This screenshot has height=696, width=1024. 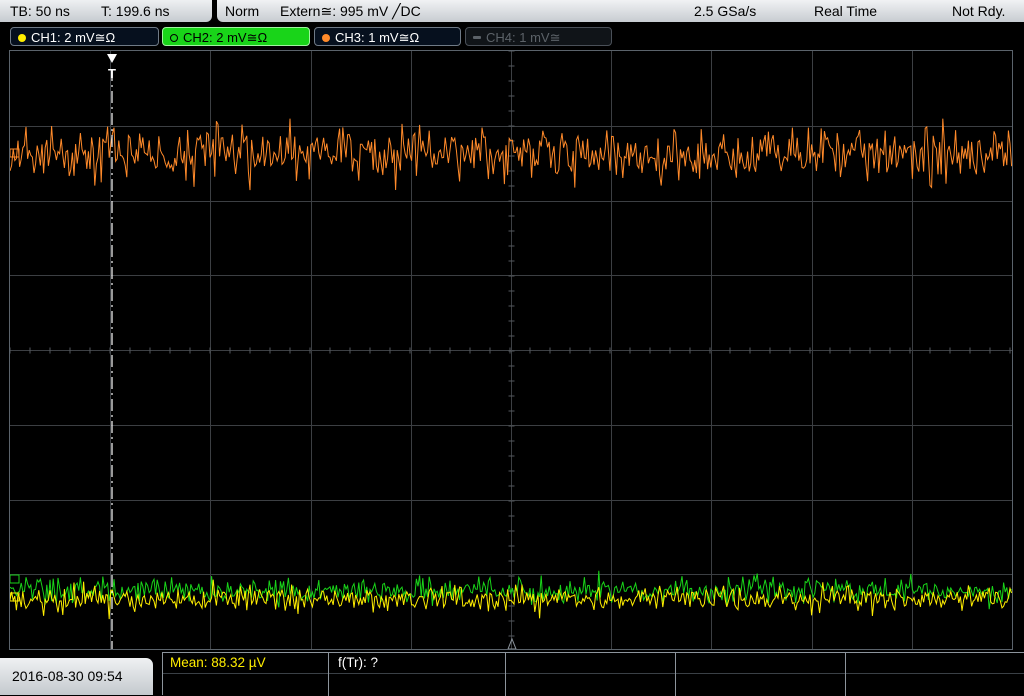 What do you see at coordinates (112, 58) in the screenshot?
I see `trigger-position-icon` at bounding box center [112, 58].